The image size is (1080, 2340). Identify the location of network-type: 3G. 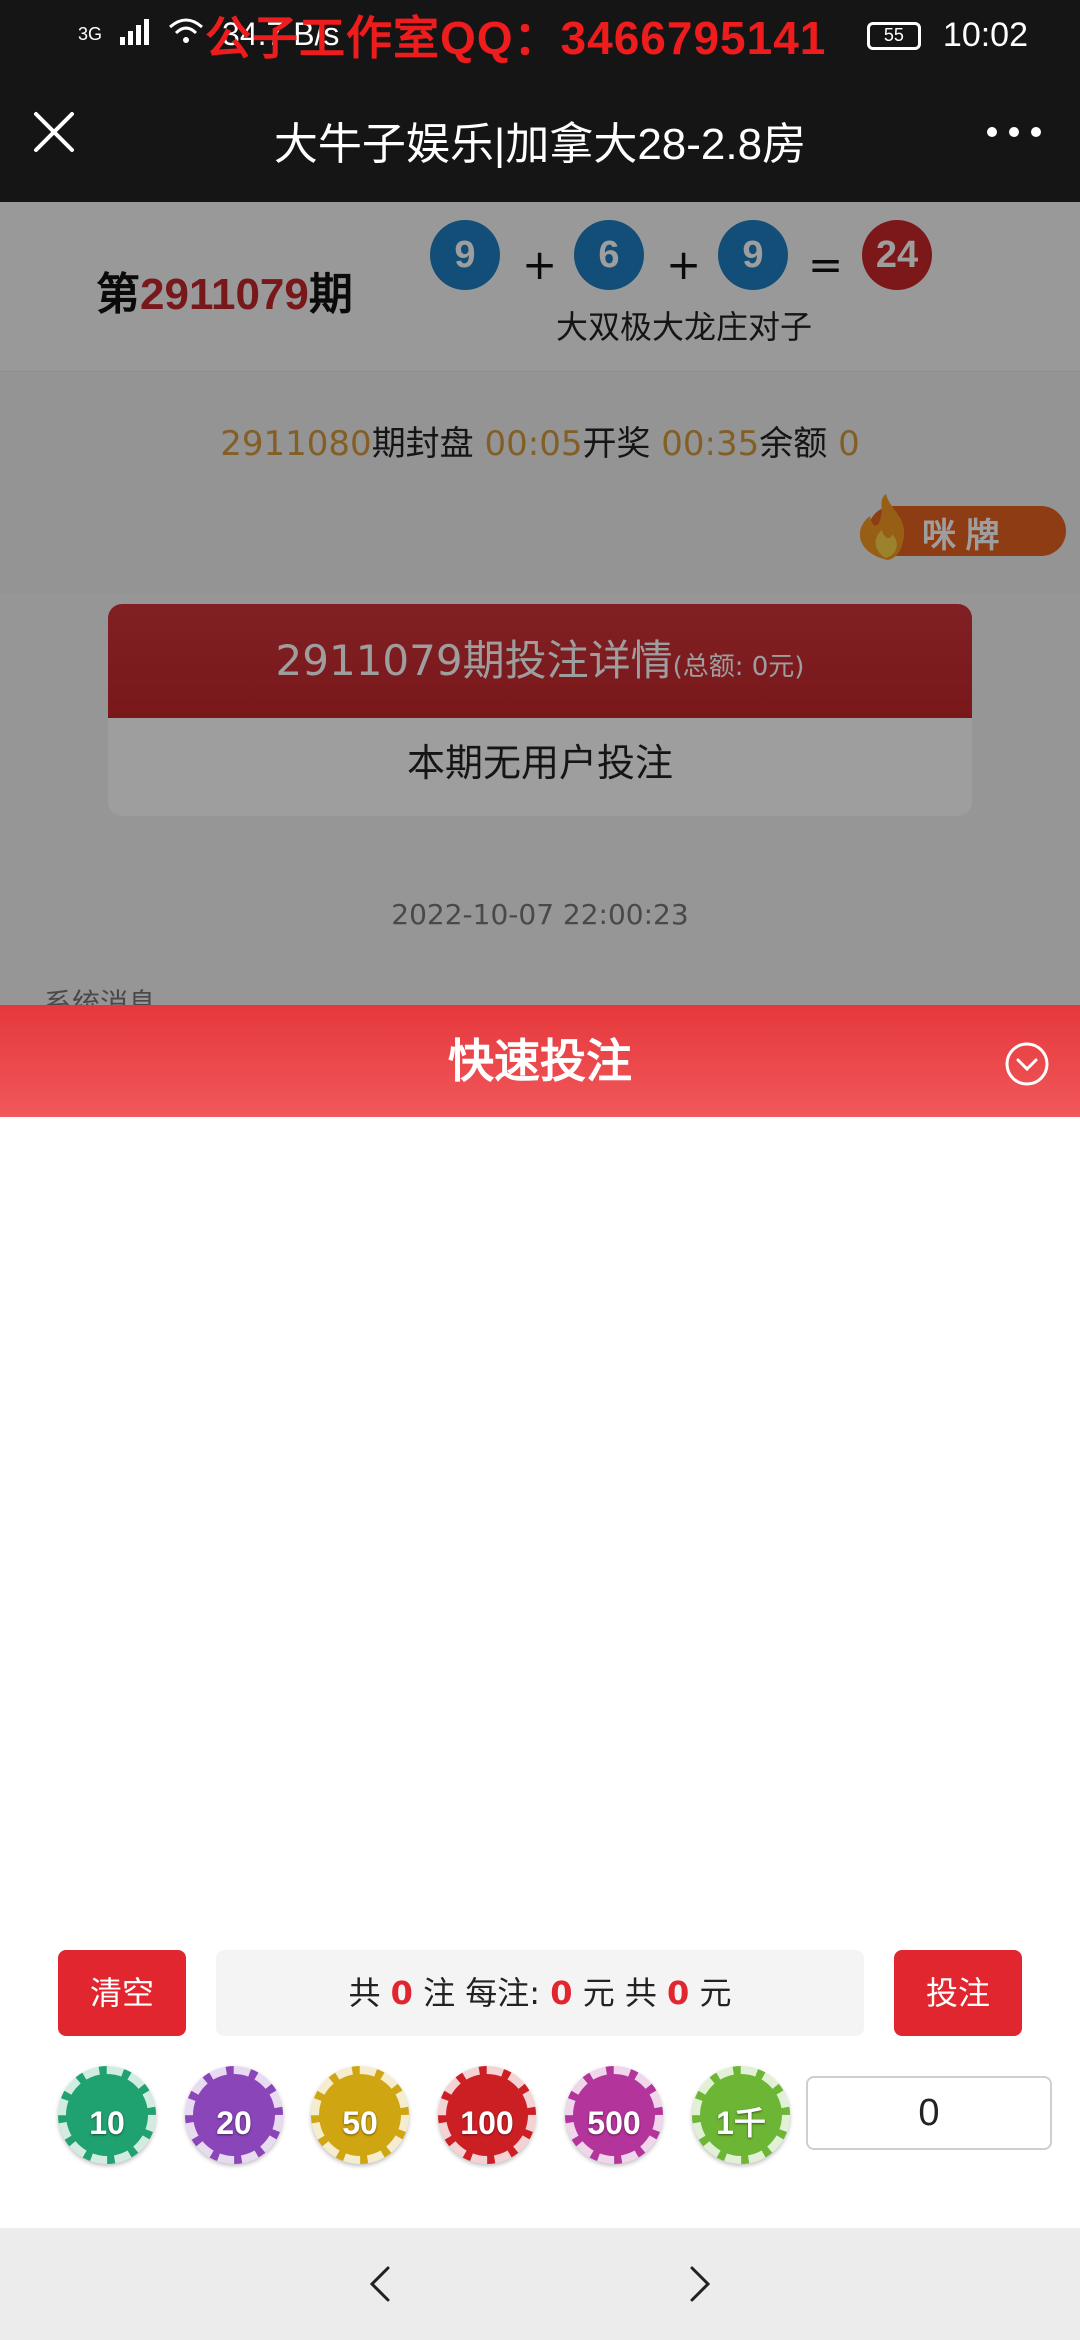
(90, 34).